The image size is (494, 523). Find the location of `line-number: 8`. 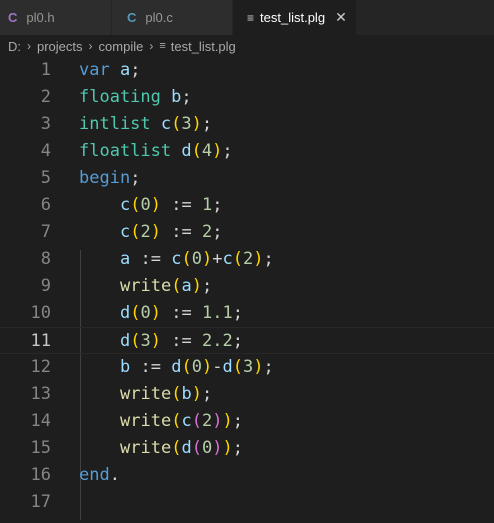

line-number: 8 is located at coordinates (45, 259).